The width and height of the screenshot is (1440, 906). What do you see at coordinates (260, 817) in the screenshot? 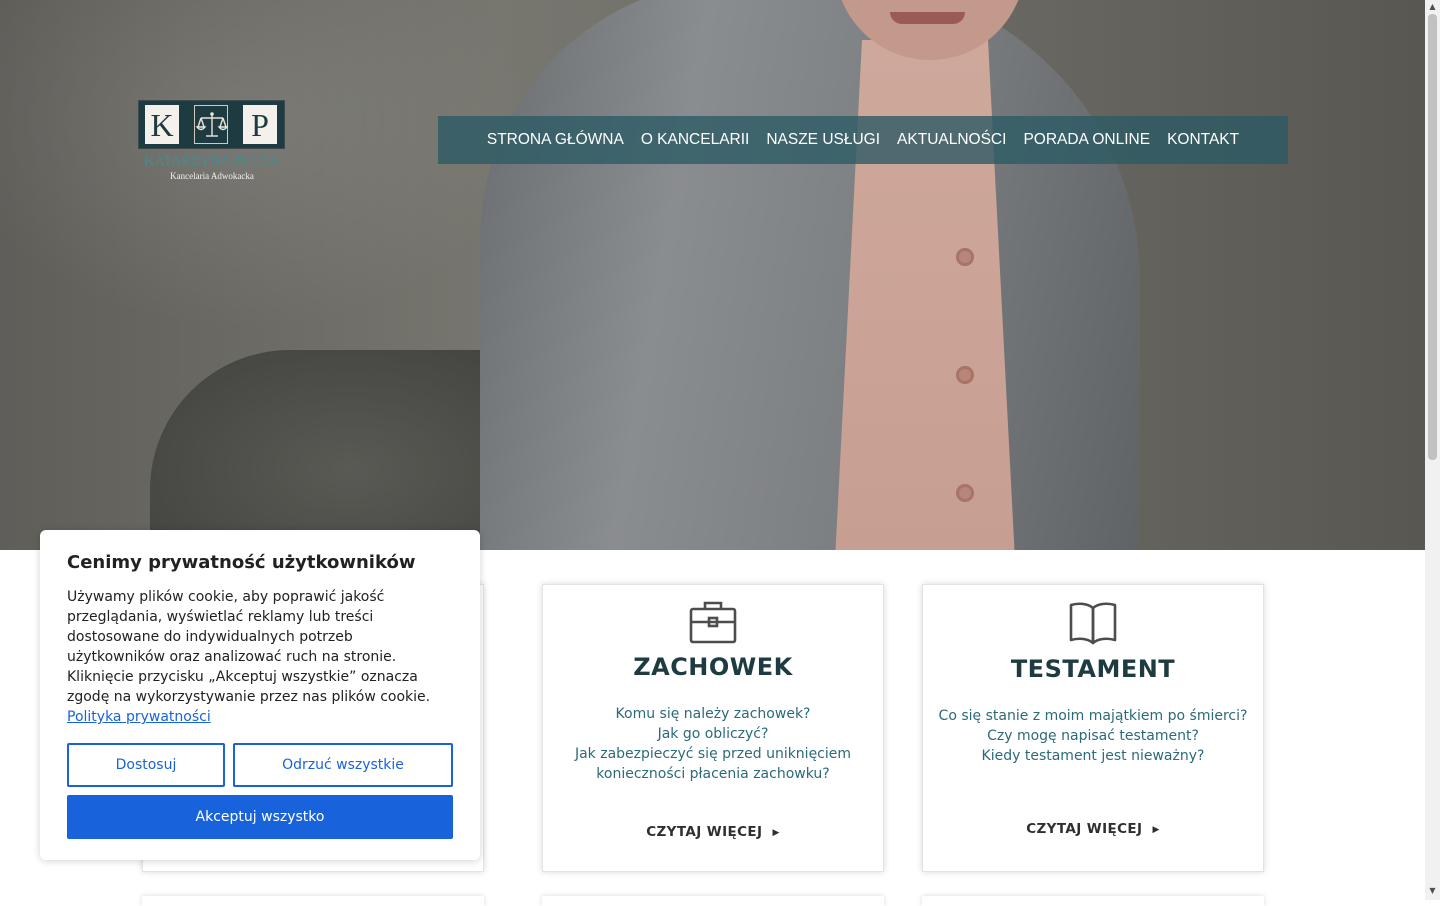
I see `accept-all-button: Akceptuj wszystko` at bounding box center [260, 817].